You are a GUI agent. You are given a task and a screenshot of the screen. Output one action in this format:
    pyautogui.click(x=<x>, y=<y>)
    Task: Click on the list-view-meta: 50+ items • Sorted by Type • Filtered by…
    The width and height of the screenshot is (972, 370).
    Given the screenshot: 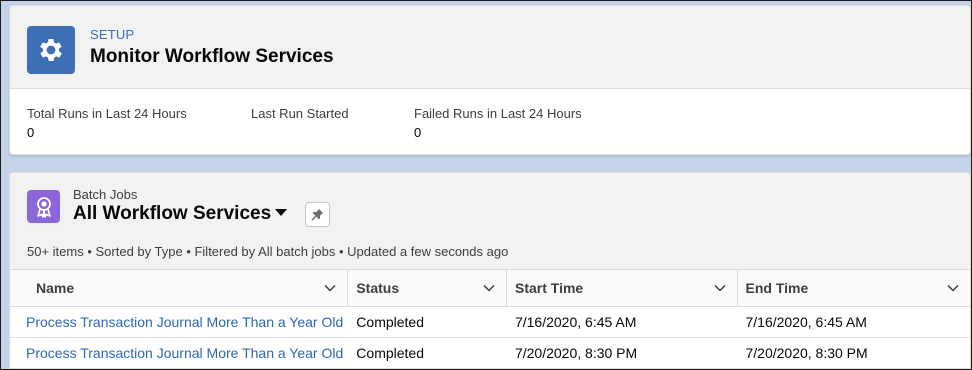 What is the action you would take?
    pyautogui.click(x=268, y=251)
    